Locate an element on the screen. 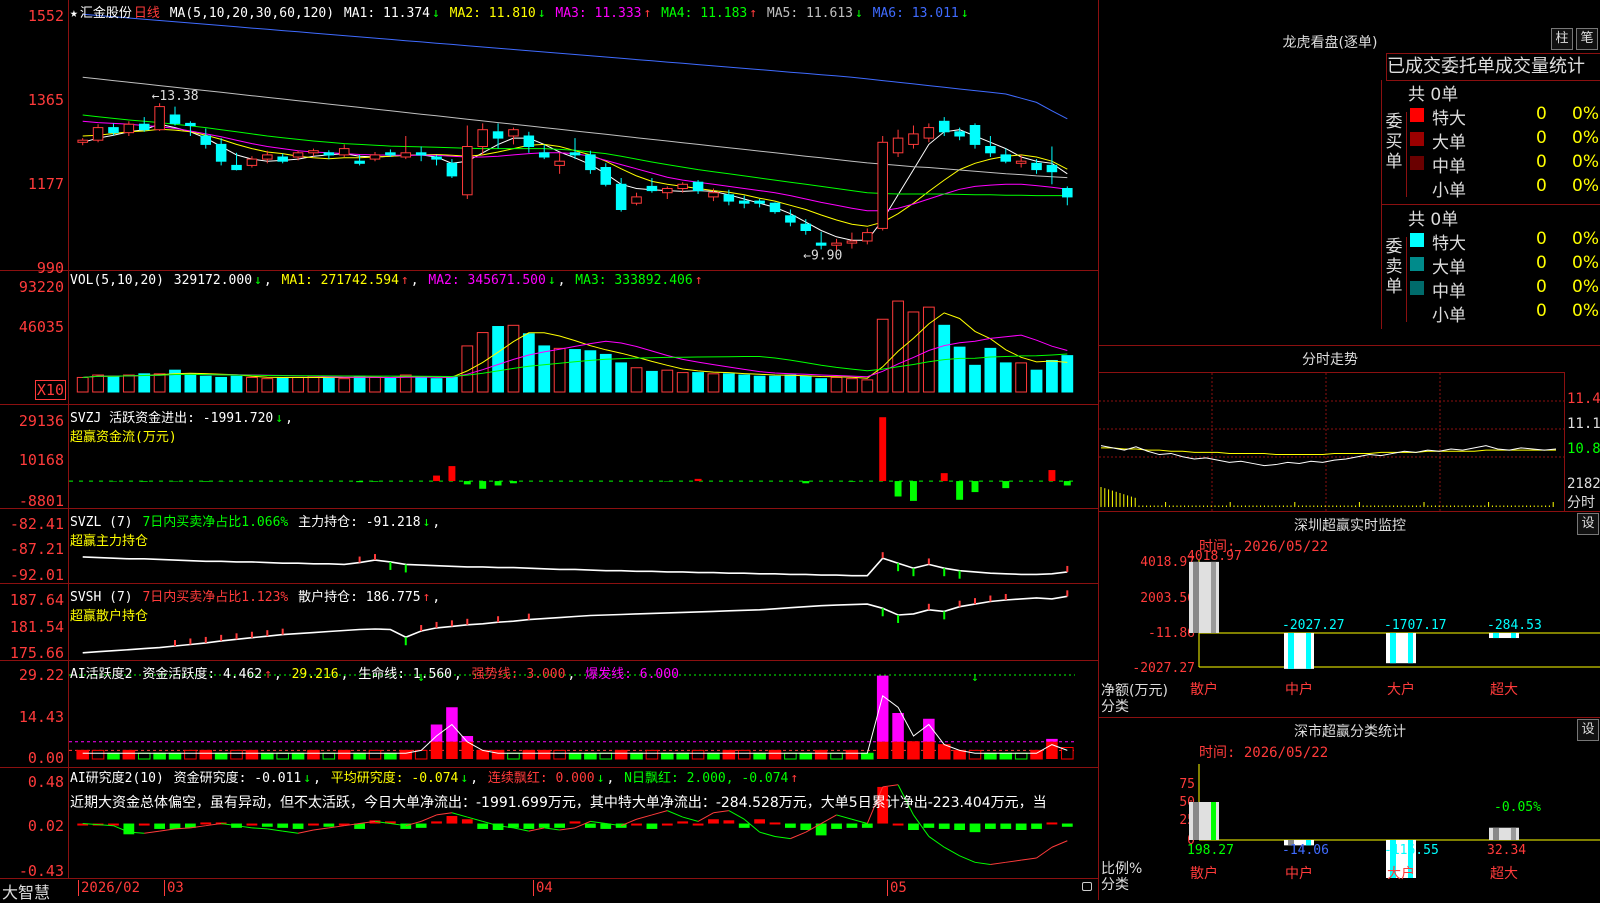 The width and height of the screenshot is (1600, 903). x-tick: 05 is located at coordinates (897, 888).